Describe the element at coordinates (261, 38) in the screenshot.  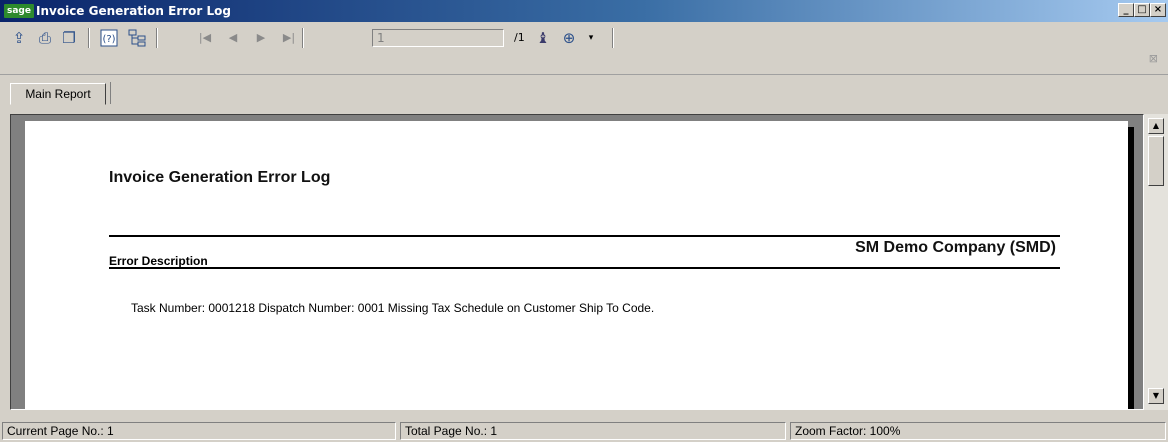
I see `next-page-icon: ▶` at that location.